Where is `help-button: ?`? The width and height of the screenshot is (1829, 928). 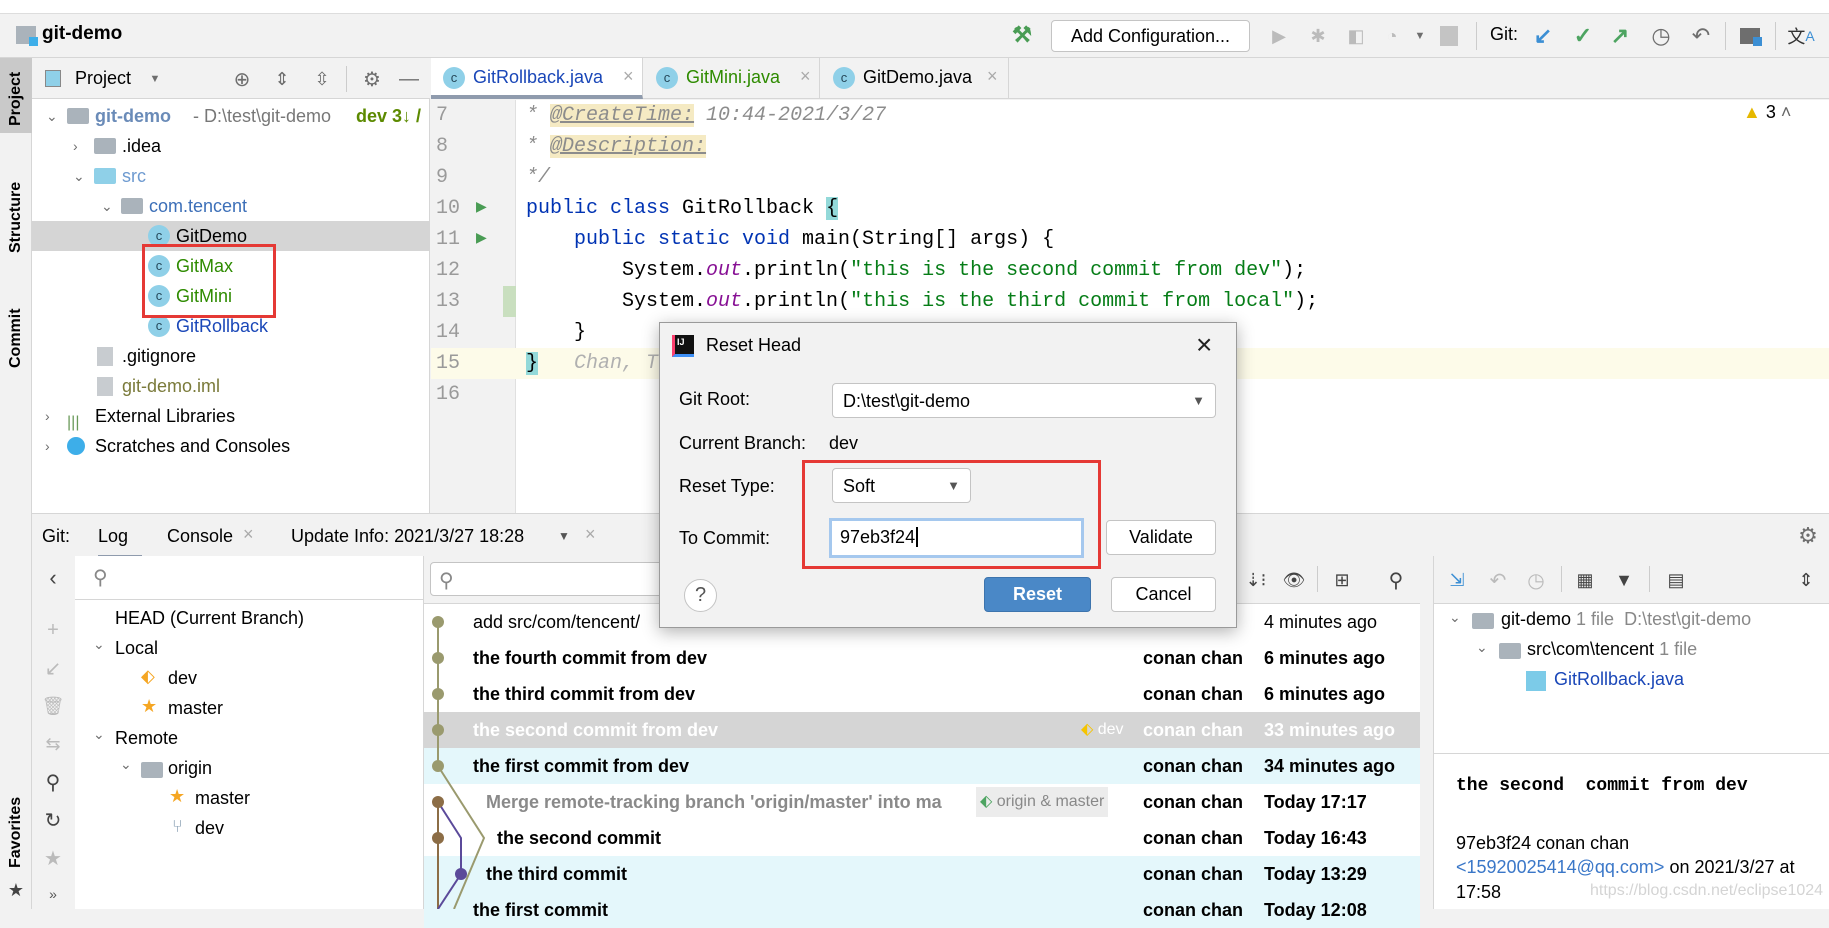 help-button: ? is located at coordinates (700, 595).